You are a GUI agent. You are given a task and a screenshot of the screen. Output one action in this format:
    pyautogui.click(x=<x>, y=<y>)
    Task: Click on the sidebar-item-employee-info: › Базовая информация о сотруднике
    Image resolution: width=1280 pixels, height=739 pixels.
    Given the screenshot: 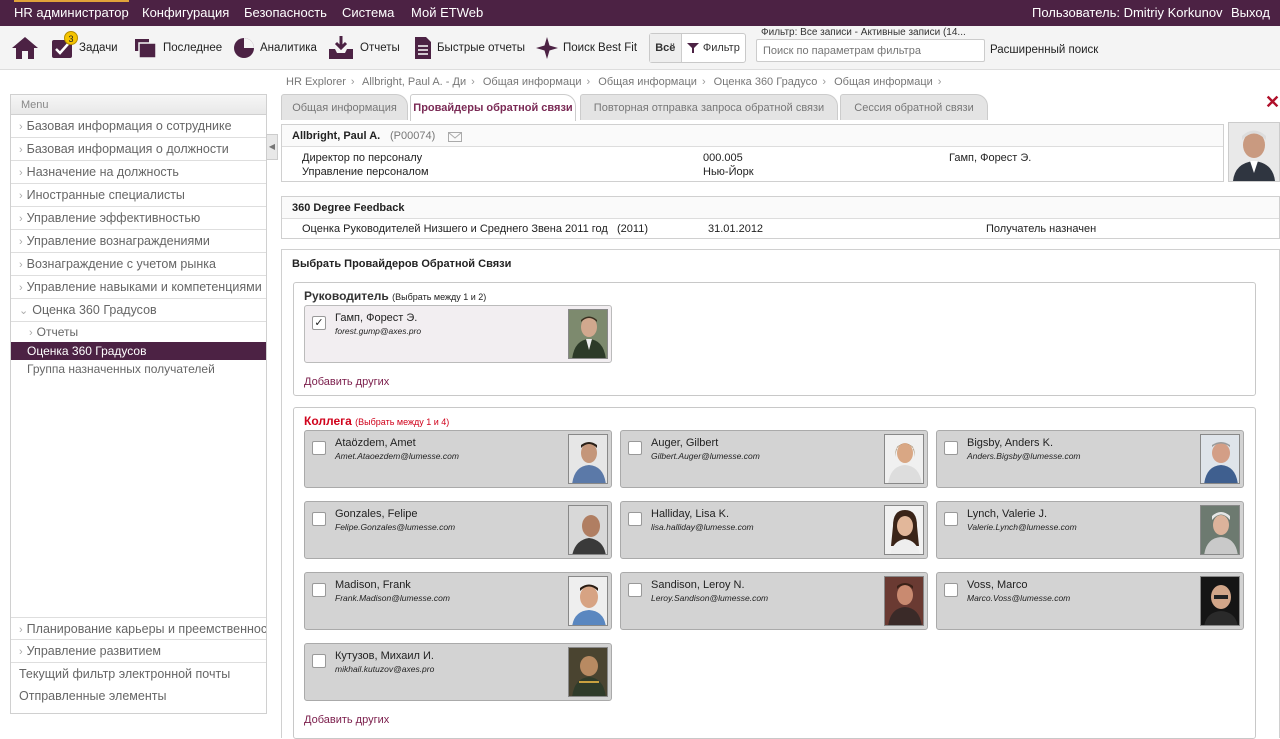 What is the action you would take?
    pyautogui.click(x=138, y=126)
    